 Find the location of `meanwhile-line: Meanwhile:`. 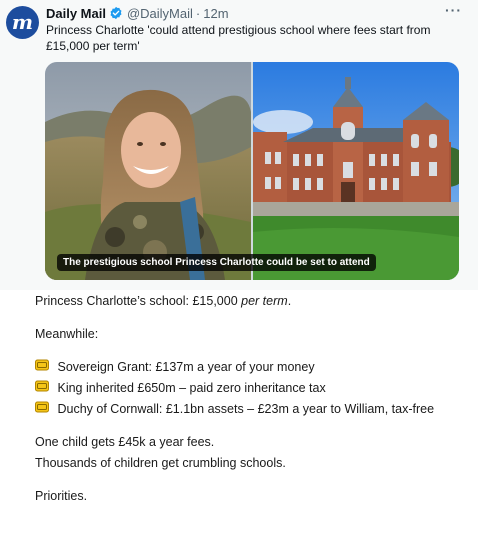

meanwhile-line: Meanwhile: is located at coordinates (67, 334).